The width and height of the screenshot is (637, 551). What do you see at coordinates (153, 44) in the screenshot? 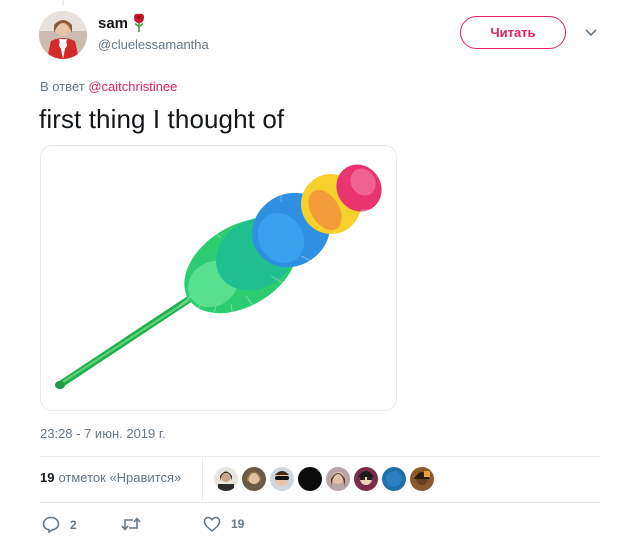
I see `author-handle: @cluelessamantha` at bounding box center [153, 44].